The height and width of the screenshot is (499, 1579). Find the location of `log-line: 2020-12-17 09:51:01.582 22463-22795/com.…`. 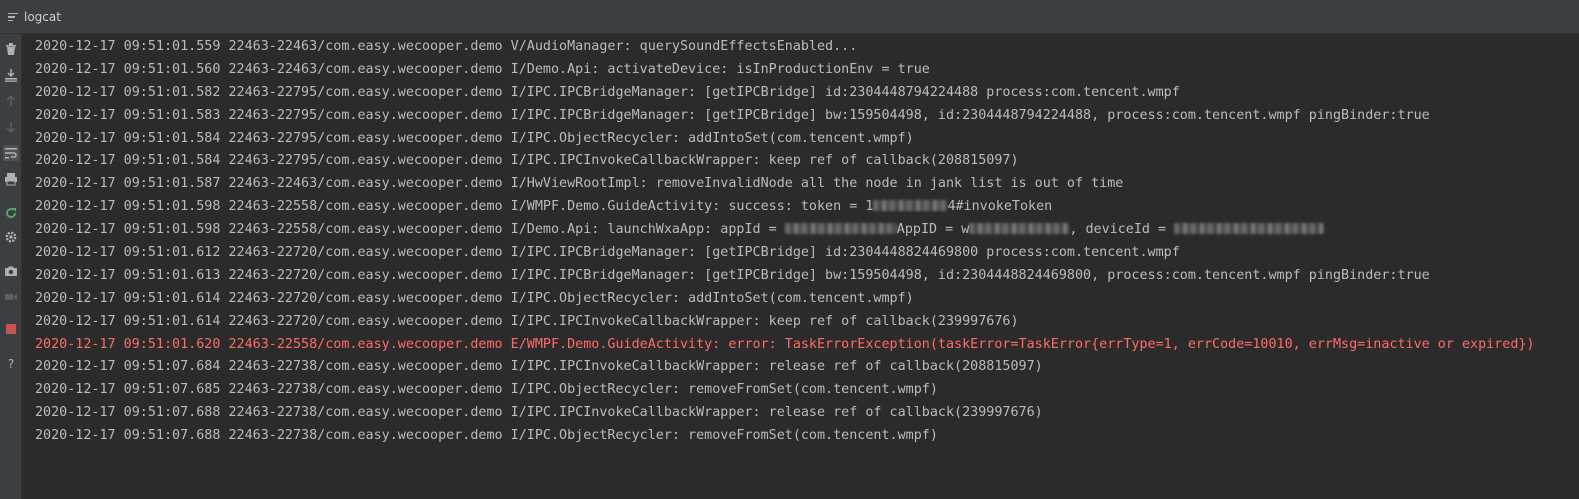

log-line: 2020-12-17 09:51:01.582 22463-22795/com.… is located at coordinates (807, 93).